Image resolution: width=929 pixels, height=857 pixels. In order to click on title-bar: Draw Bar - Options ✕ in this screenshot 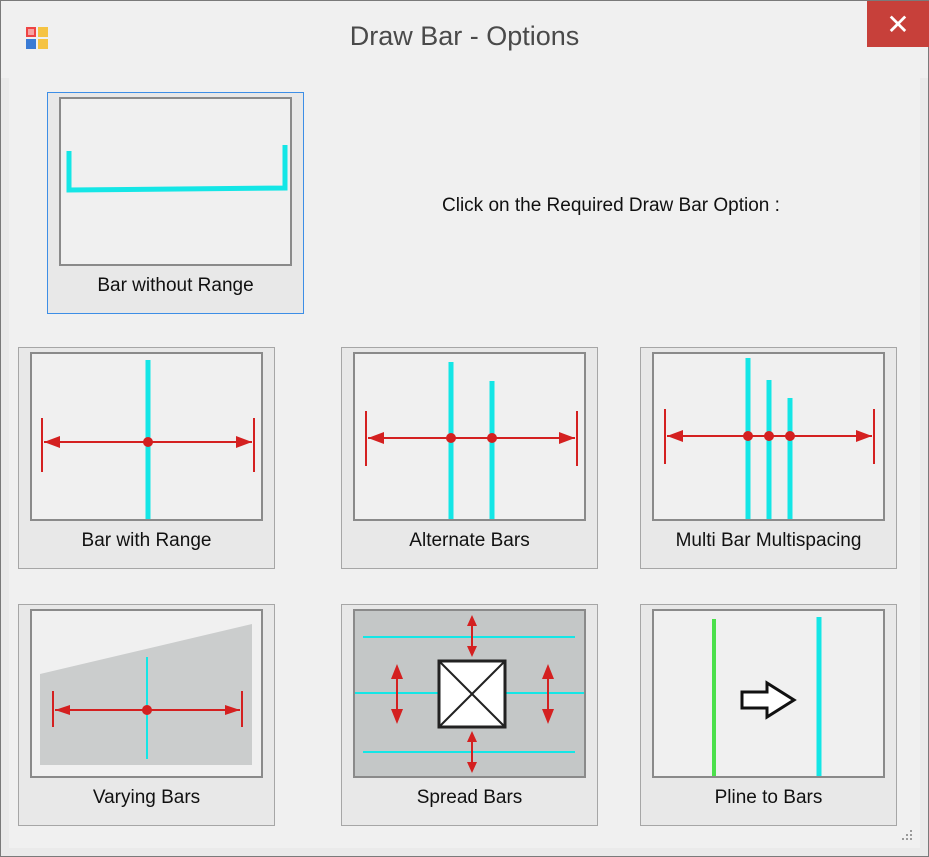, I will do `click(465, 39)`.